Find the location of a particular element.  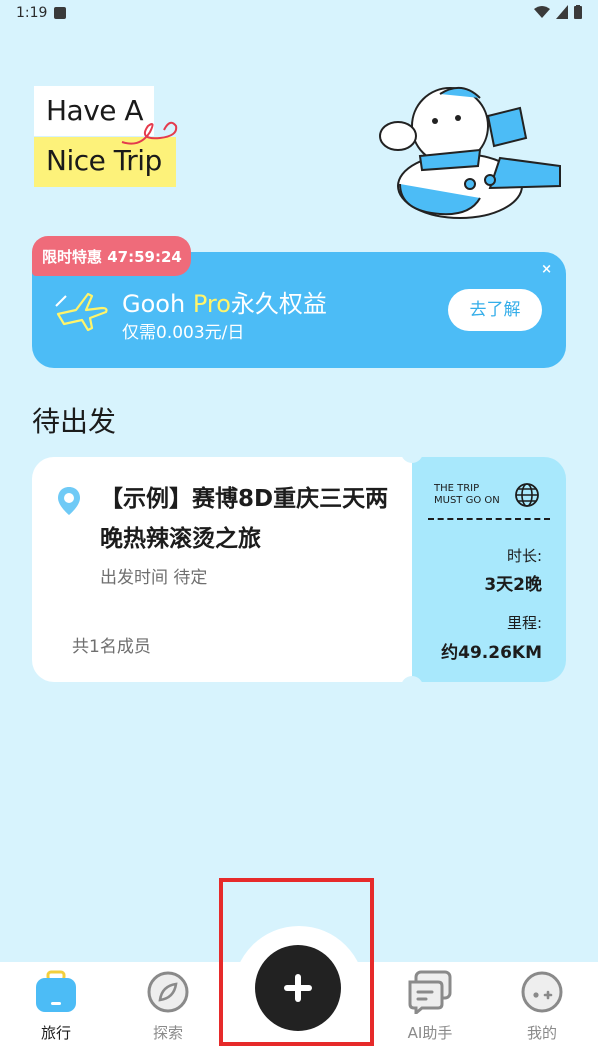

trip-title: 【示例】赛博8D重庆三天两晚热辣滚烫之旅 is located at coordinates (244, 519).